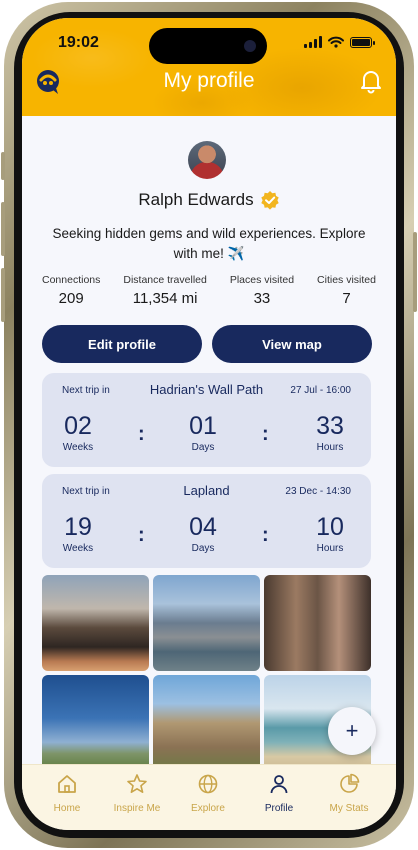  I want to click on countdown-value: 33, so click(330, 426).